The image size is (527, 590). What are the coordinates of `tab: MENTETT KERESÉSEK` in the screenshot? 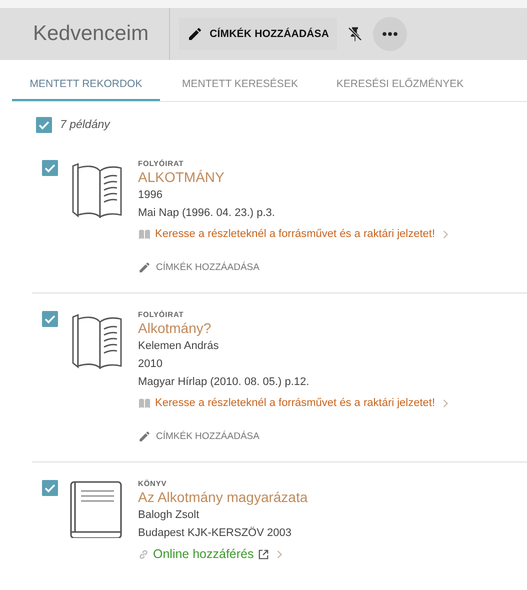 It's located at (240, 86).